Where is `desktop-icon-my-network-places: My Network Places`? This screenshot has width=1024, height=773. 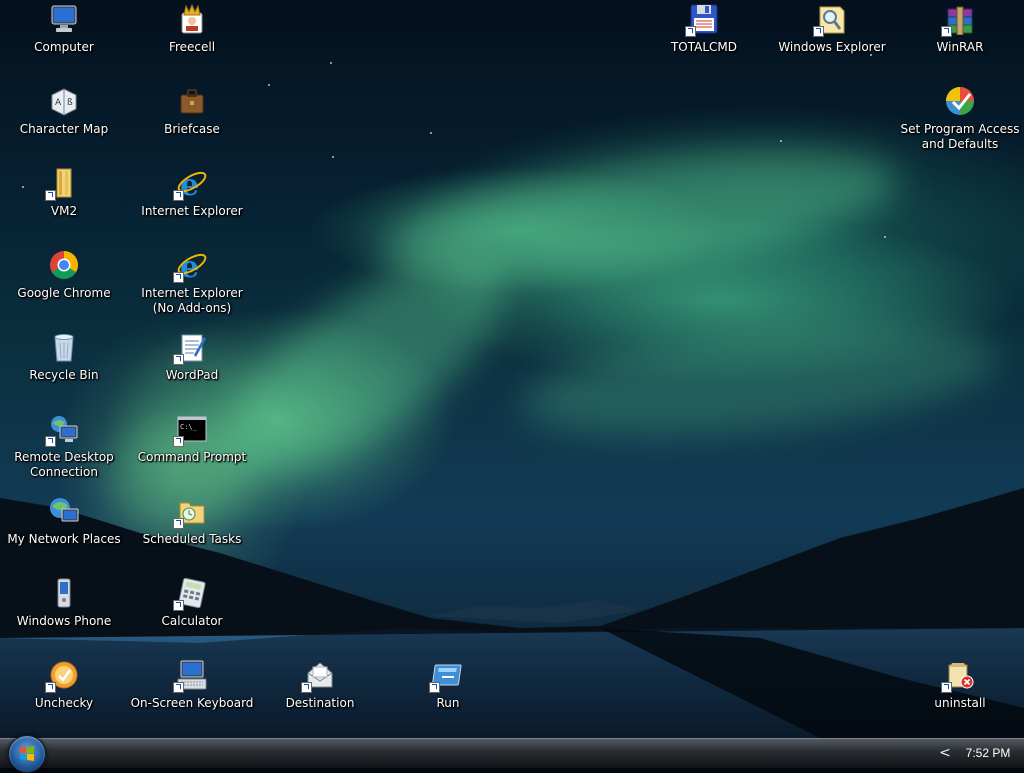
desktop-icon-my-network-places: My Network Places is located at coordinates (64, 535).